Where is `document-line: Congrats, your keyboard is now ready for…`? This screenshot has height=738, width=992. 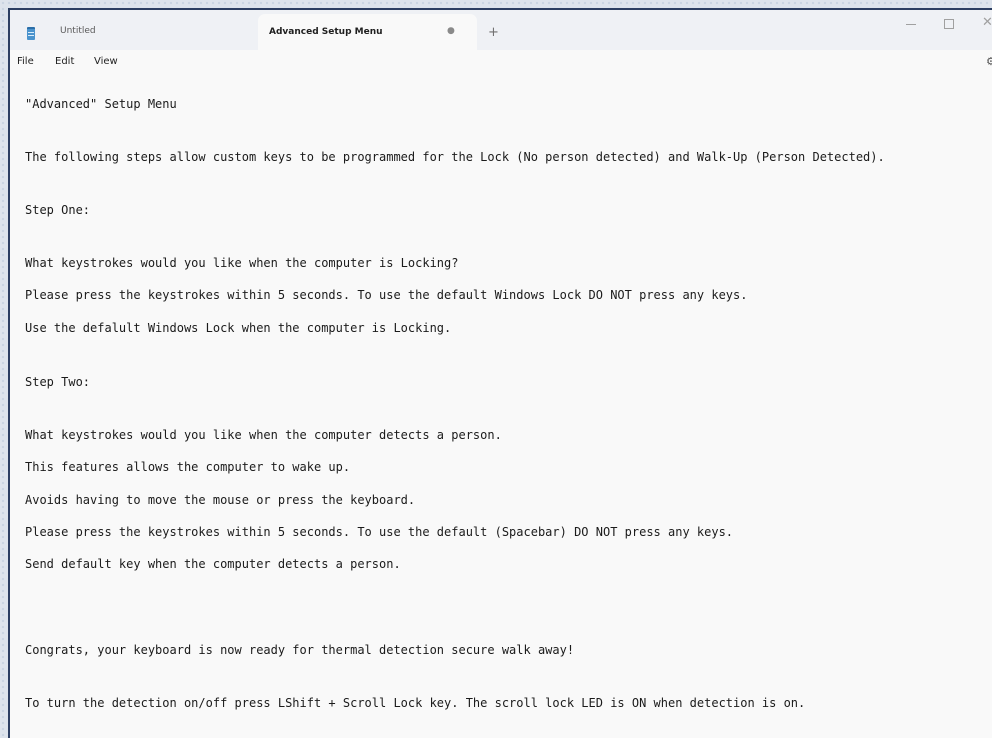
document-line: Congrats, your keyboard is now ready for… is located at coordinates (300, 650).